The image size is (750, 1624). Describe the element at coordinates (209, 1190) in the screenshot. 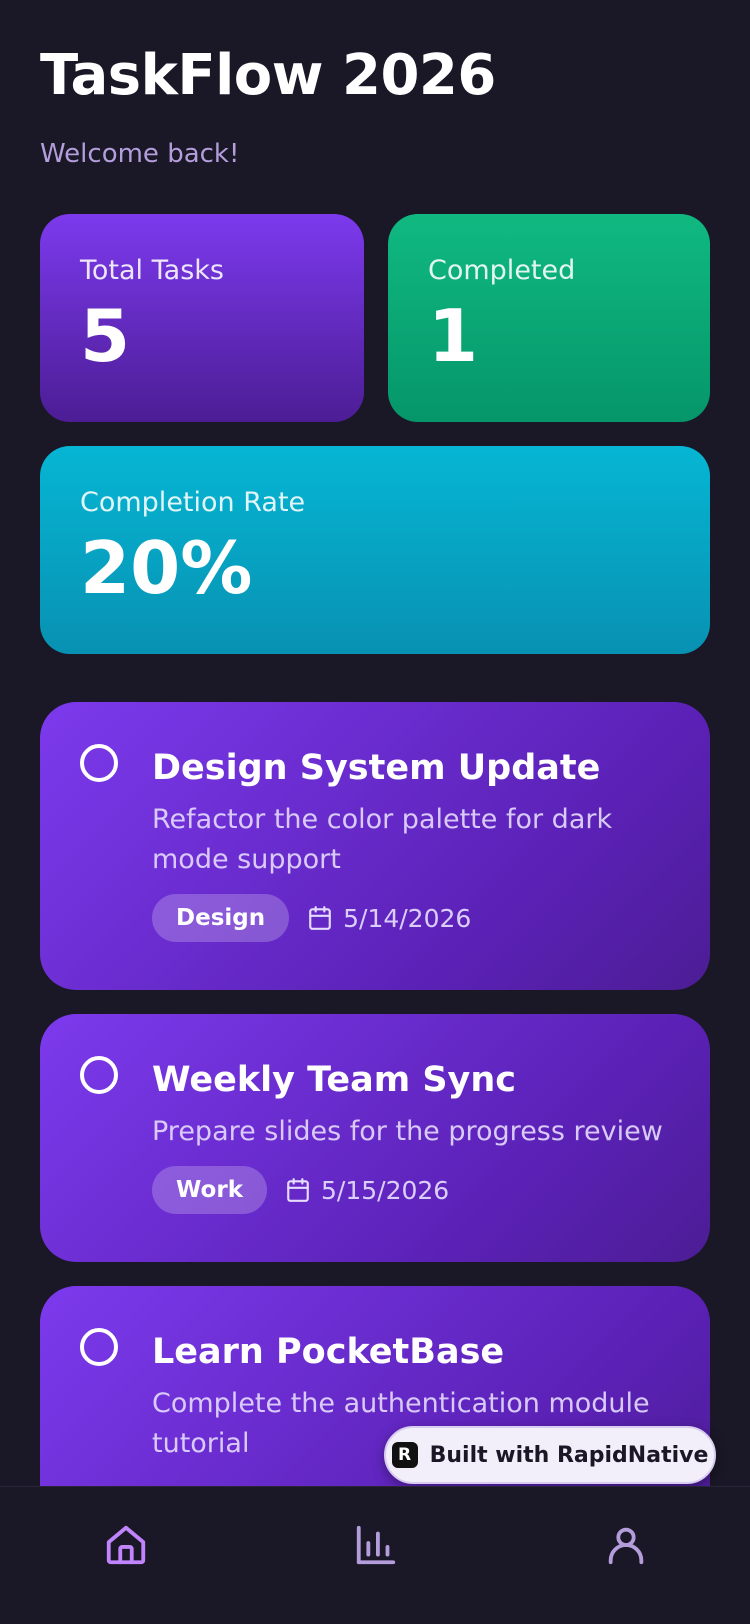

I see `task-tag: Work` at that location.